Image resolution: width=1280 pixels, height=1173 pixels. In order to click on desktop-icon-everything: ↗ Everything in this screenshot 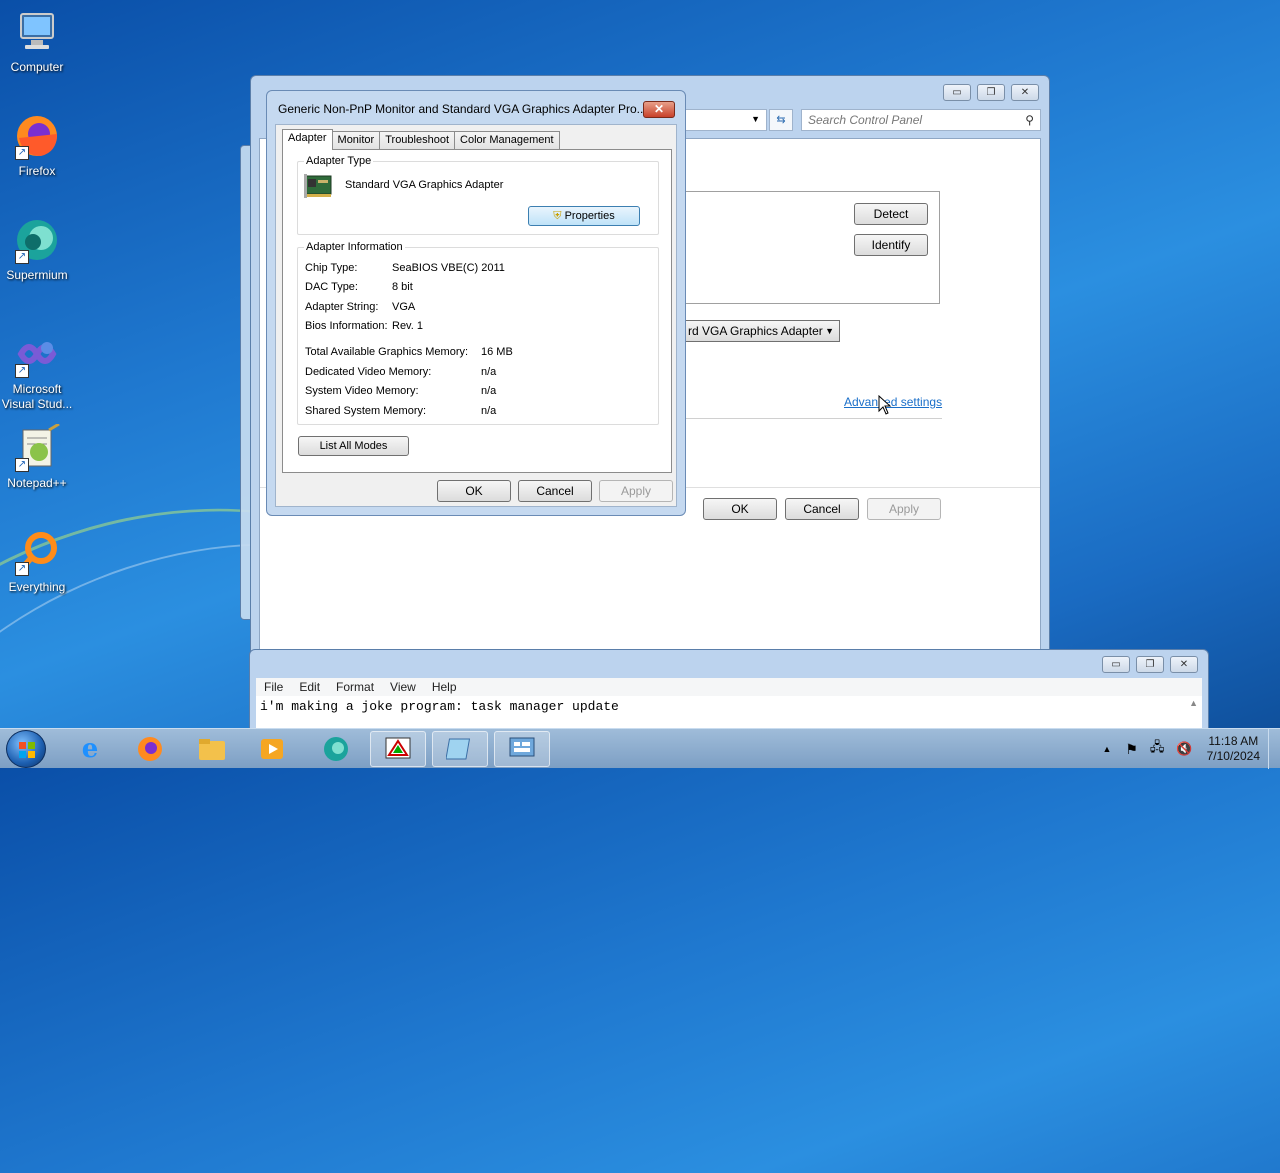, I will do `click(37, 561)`.